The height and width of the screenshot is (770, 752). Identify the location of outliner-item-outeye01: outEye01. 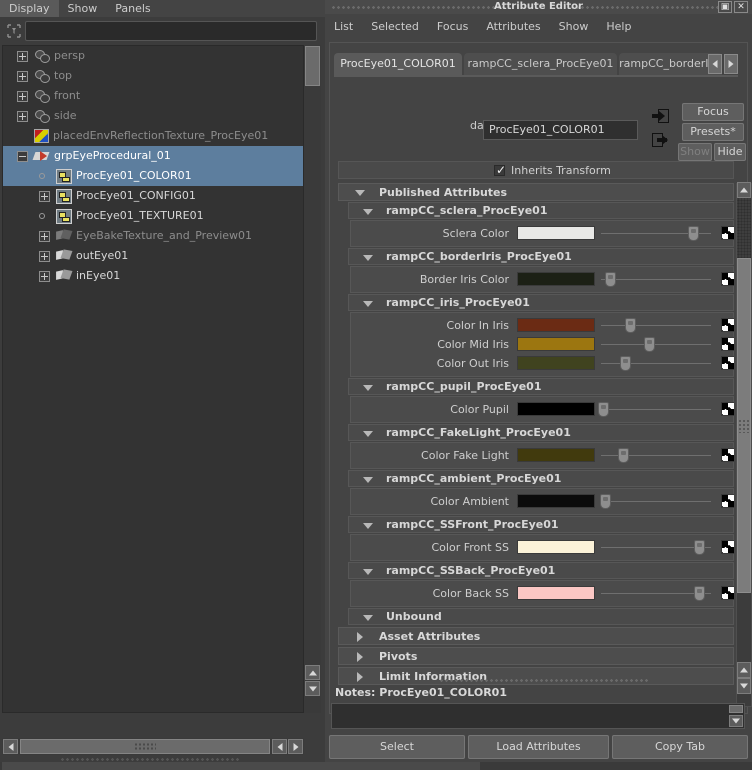
(153, 256).